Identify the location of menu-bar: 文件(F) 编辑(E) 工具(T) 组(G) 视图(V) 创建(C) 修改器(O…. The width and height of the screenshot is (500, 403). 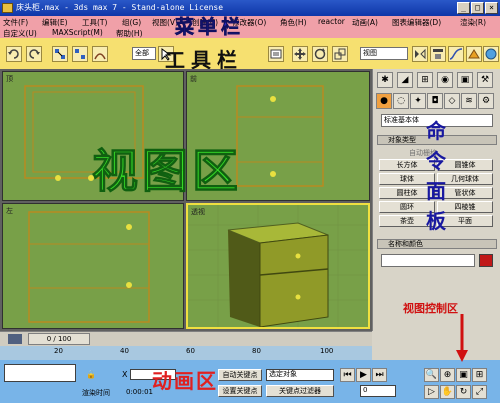
(250, 27).